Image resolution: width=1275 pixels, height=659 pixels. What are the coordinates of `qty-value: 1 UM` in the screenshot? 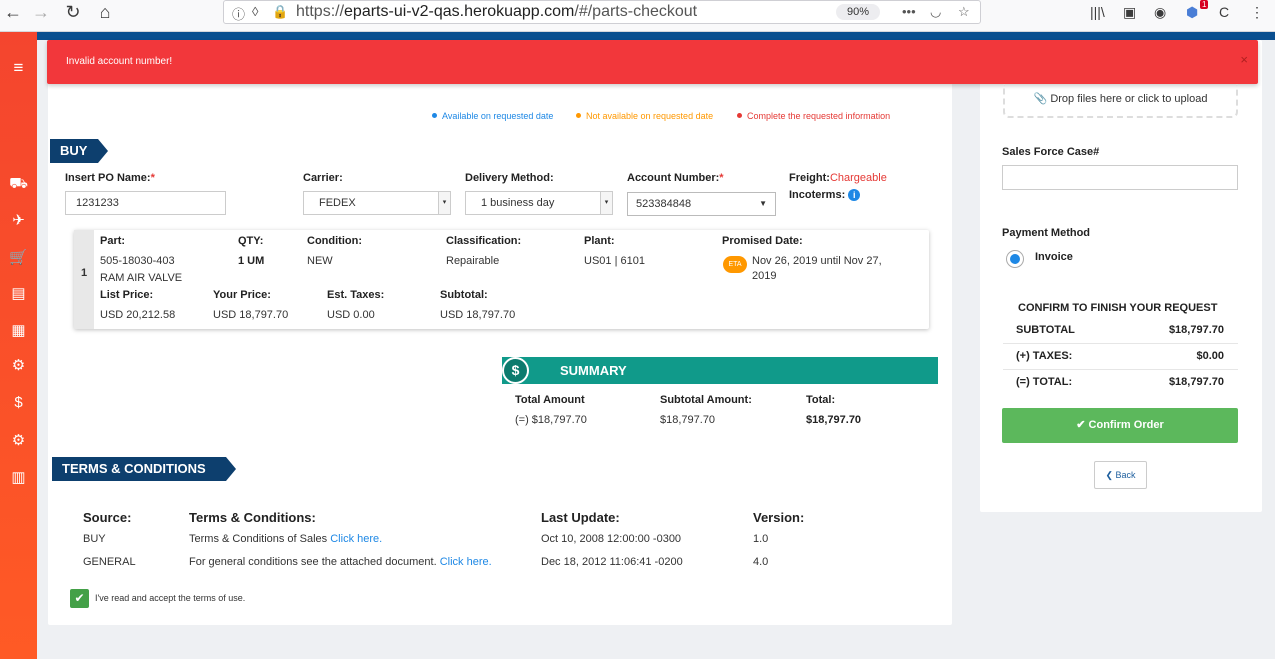 It's located at (251, 261).